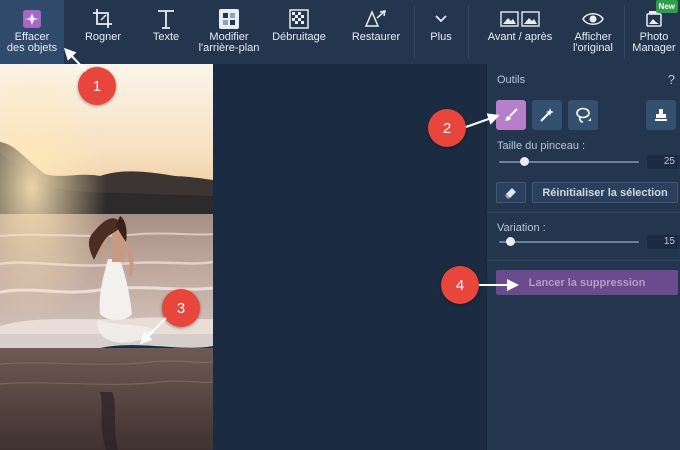 The image size is (680, 450). What do you see at coordinates (32, 42) in the screenshot?
I see `tool-label: Effacer des objets` at bounding box center [32, 42].